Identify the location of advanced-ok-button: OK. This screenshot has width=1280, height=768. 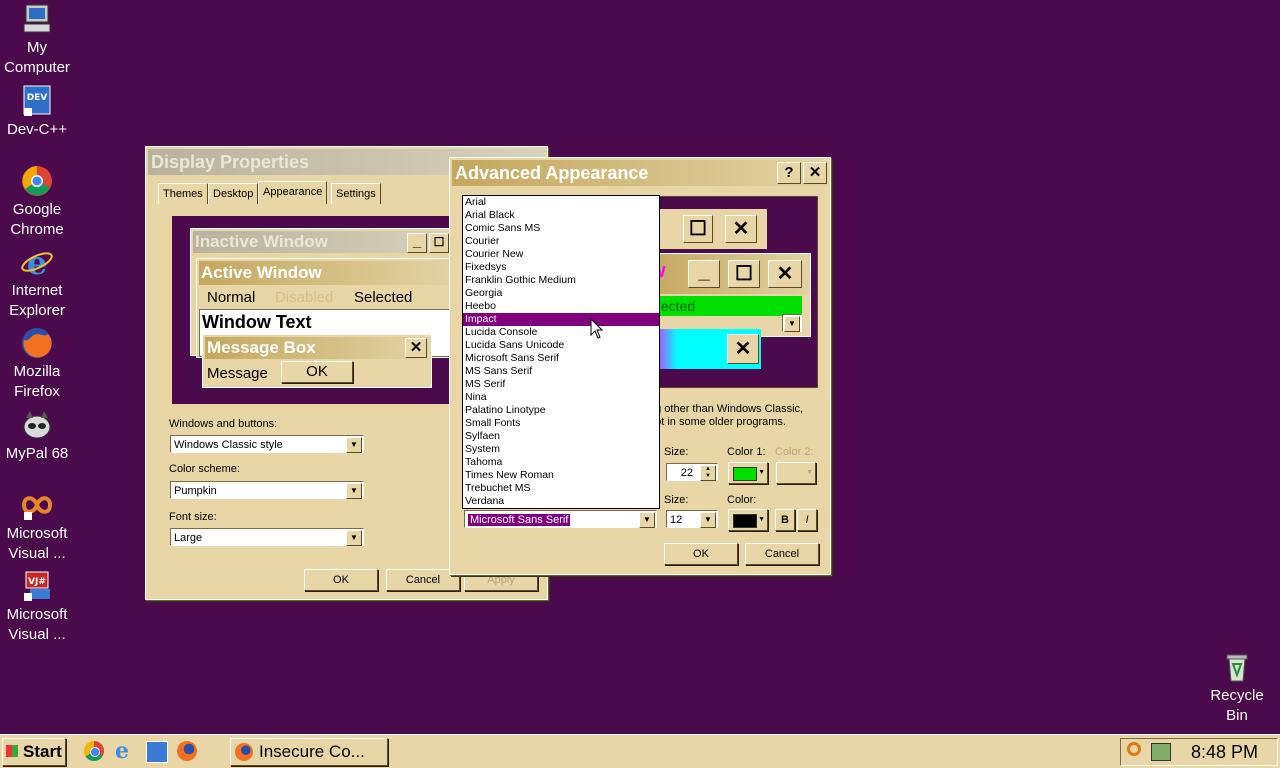
(701, 554).